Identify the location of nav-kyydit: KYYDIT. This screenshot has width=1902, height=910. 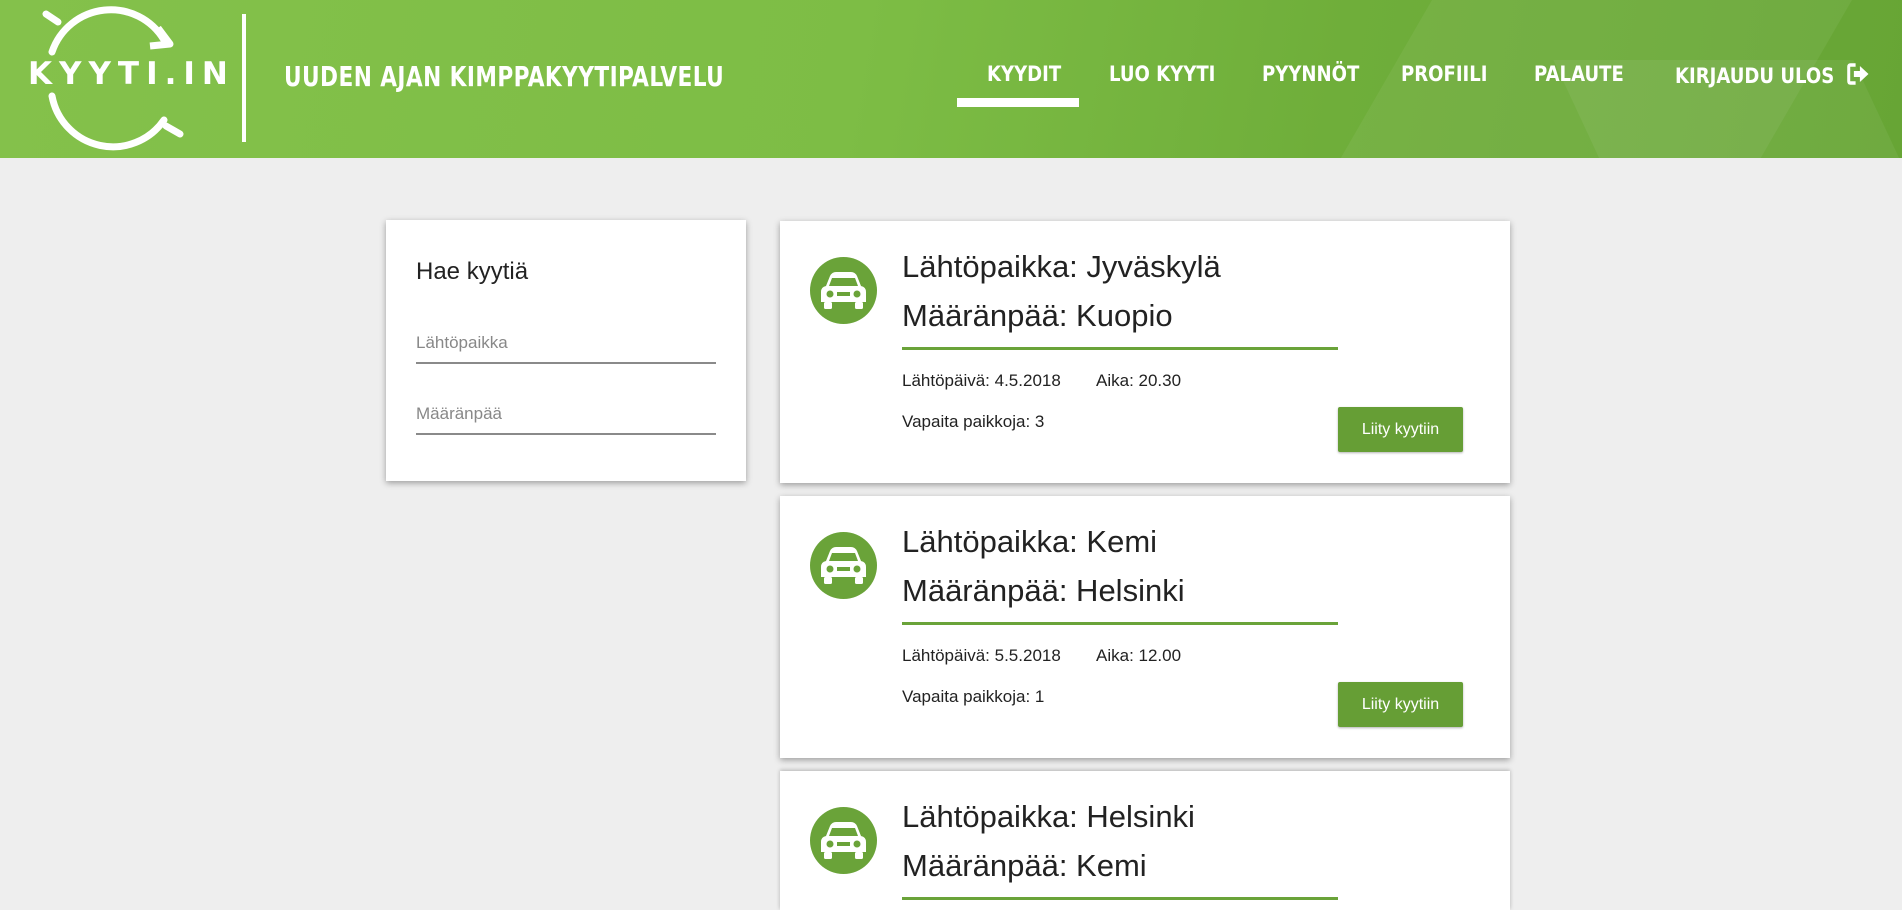
(1024, 74).